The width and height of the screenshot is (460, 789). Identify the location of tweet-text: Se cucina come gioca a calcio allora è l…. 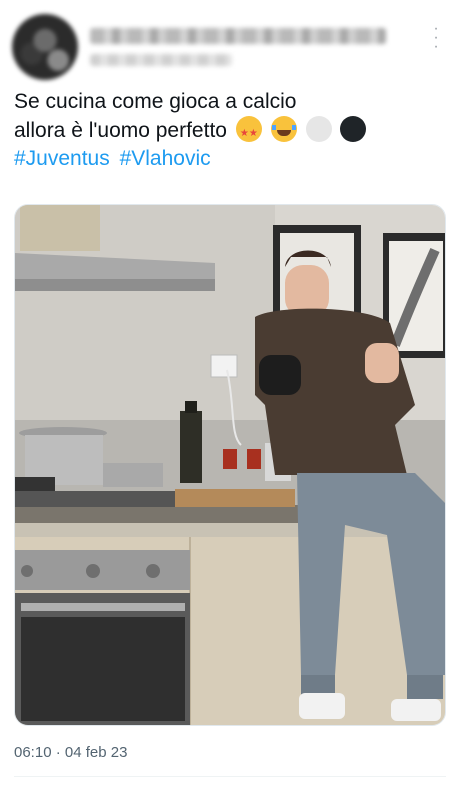
(229, 130).